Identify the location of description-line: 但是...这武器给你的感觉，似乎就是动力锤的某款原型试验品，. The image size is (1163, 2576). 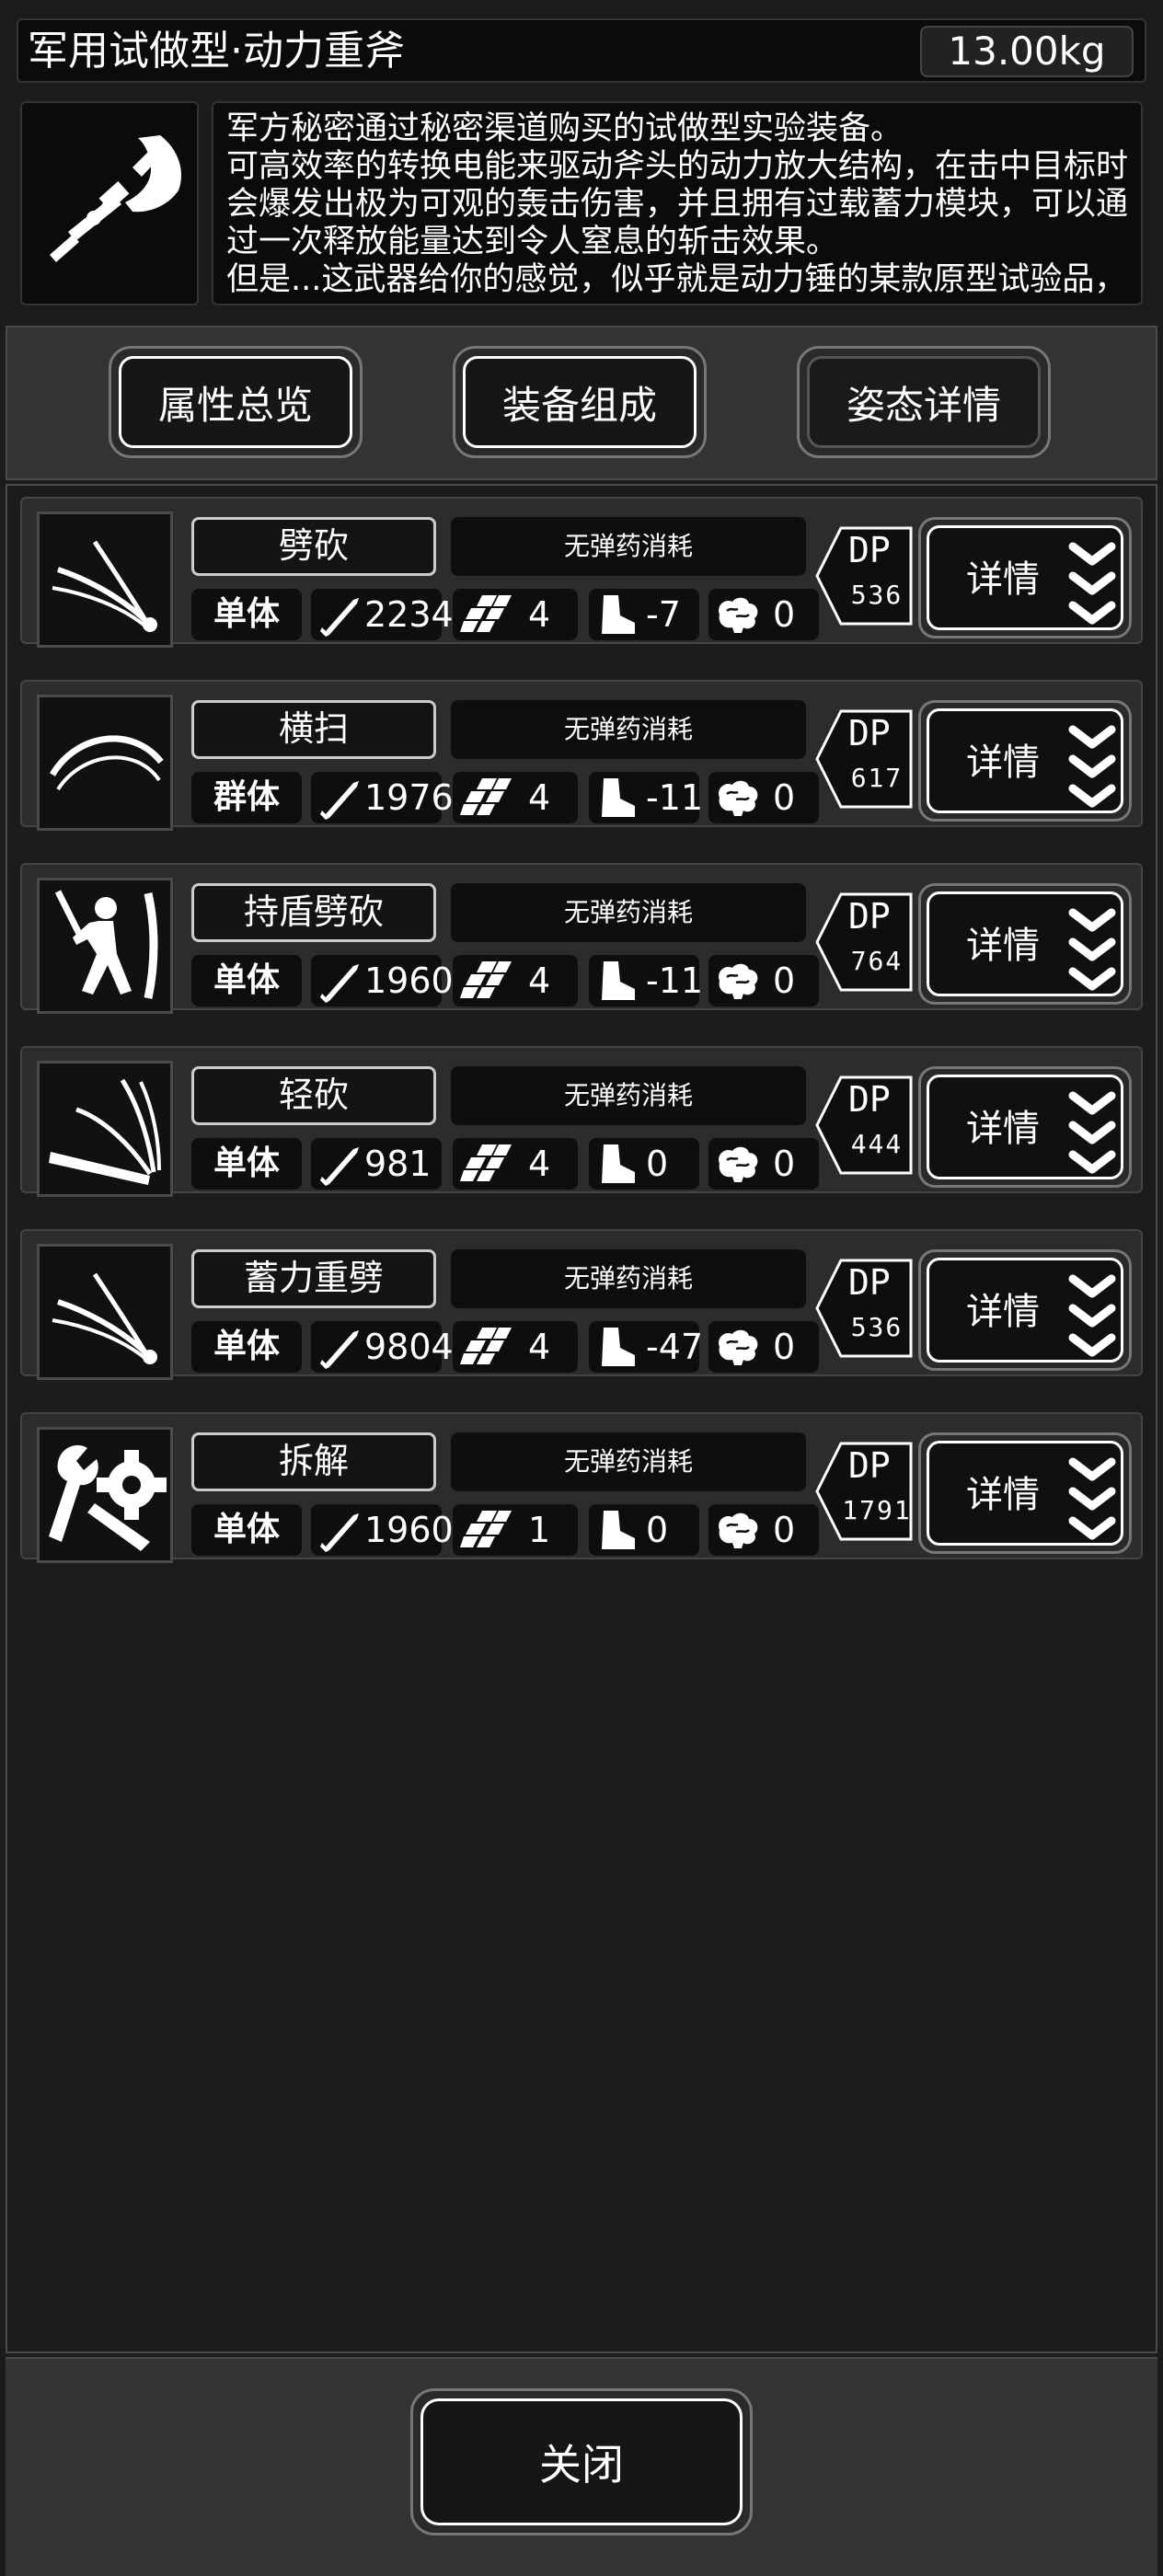
(677, 279).